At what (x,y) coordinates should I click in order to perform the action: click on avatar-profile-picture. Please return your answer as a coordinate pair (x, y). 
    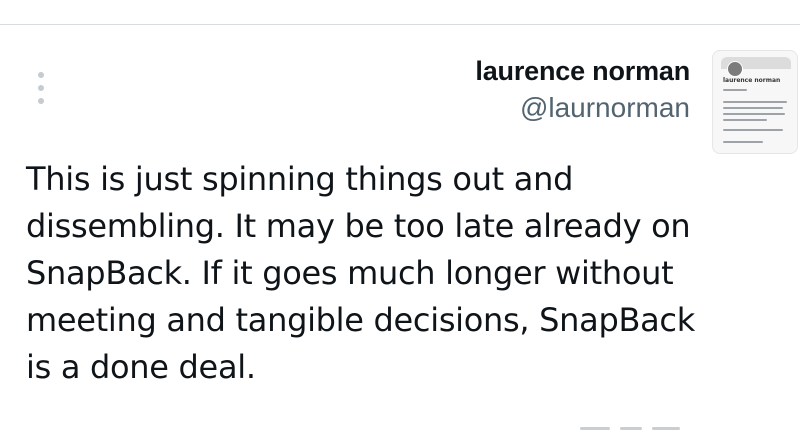
    Looking at the image, I should click on (735, 69).